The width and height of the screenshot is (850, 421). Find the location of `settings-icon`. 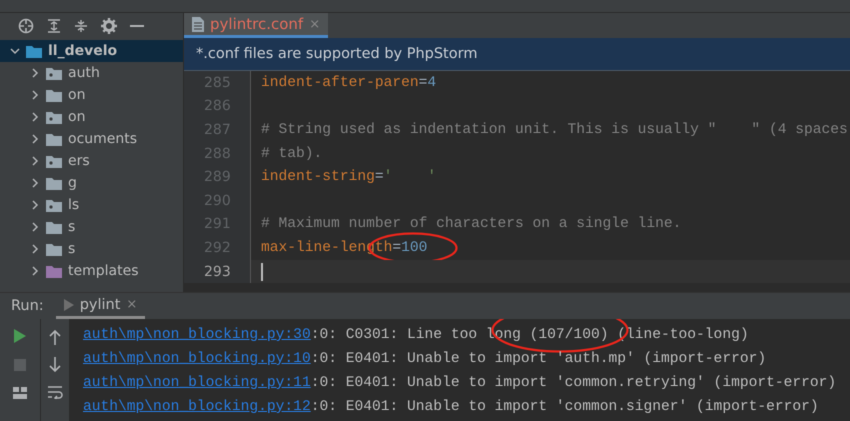

settings-icon is located at coordinates (109, 26).